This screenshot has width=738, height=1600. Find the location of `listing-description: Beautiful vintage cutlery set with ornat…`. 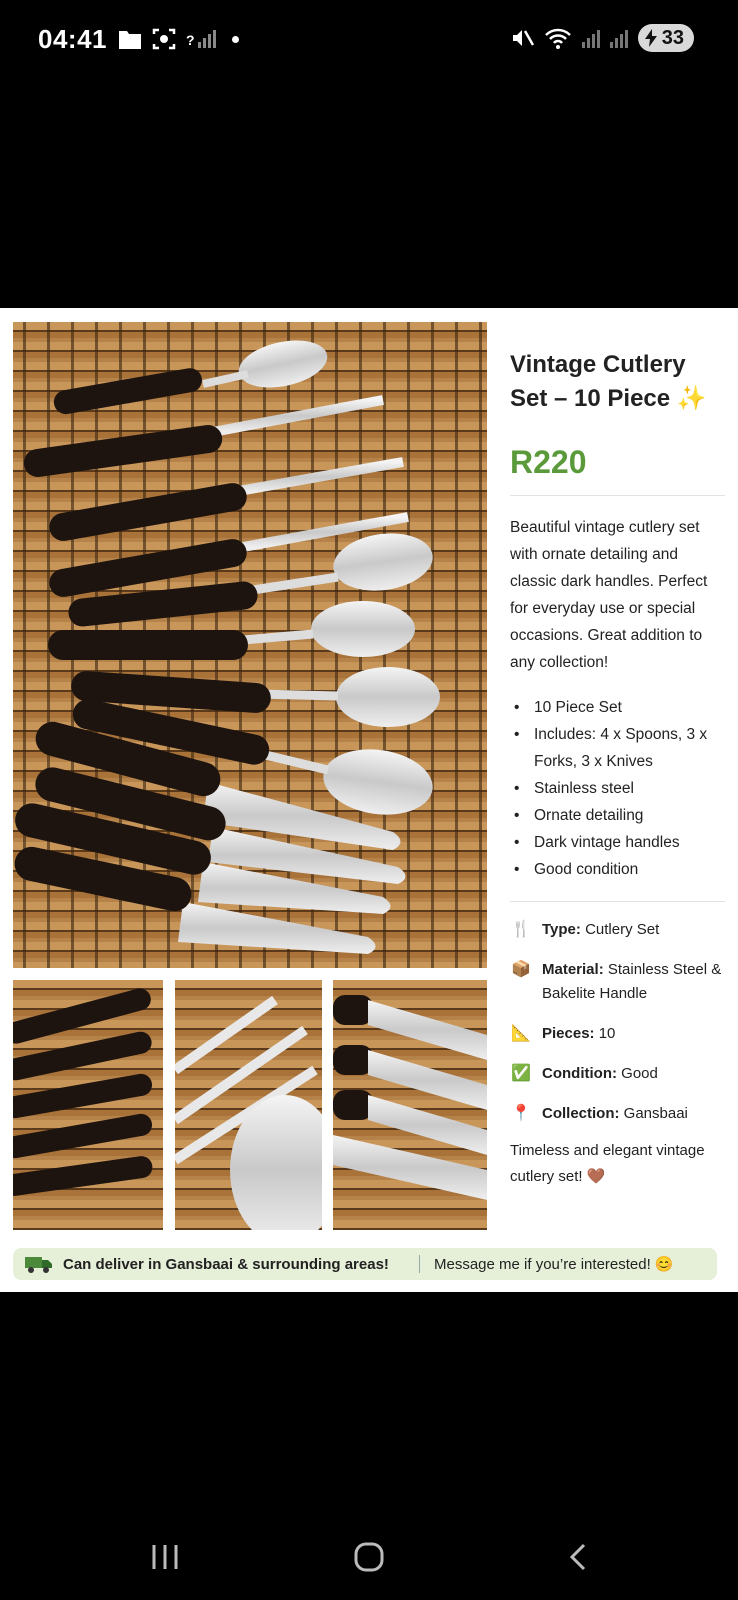

listing-description: Beautiful vintage cutlery set with ornat… is located at coordinates (609, 595).